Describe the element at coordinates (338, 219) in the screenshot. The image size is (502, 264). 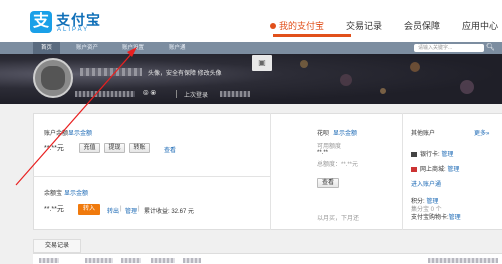
I see `huabei-footer: 以月买，下月还` at that location.